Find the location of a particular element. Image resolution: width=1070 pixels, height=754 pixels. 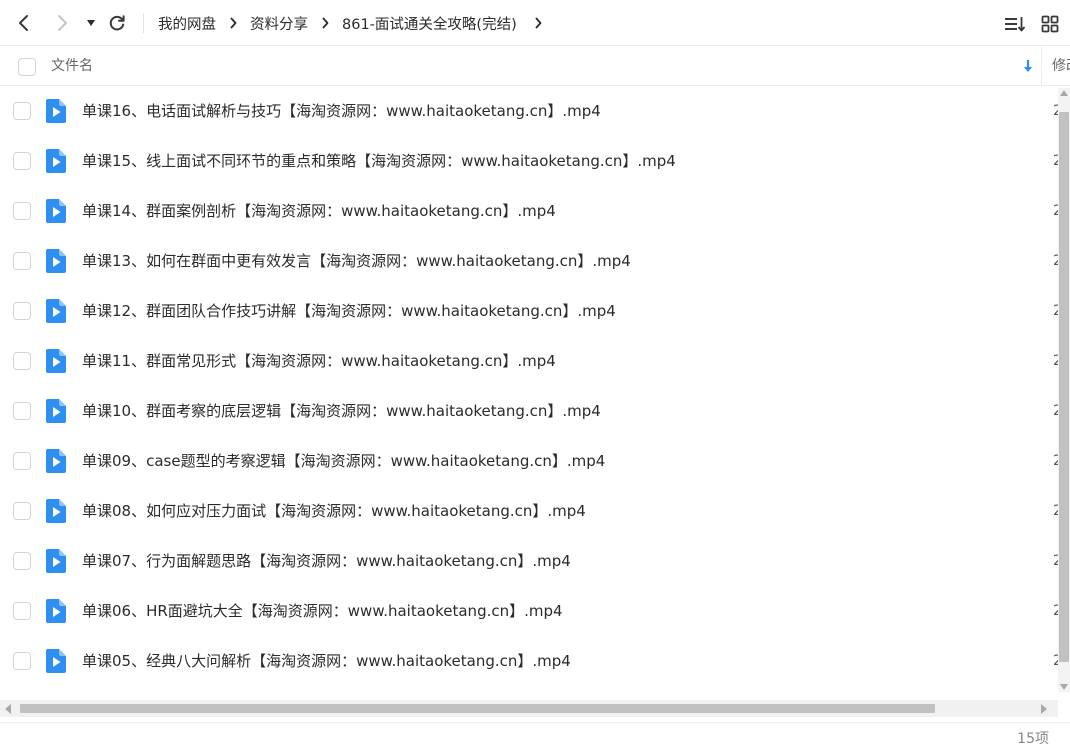

column-header-modified: 修改 is located at coordinates (1061, 66).